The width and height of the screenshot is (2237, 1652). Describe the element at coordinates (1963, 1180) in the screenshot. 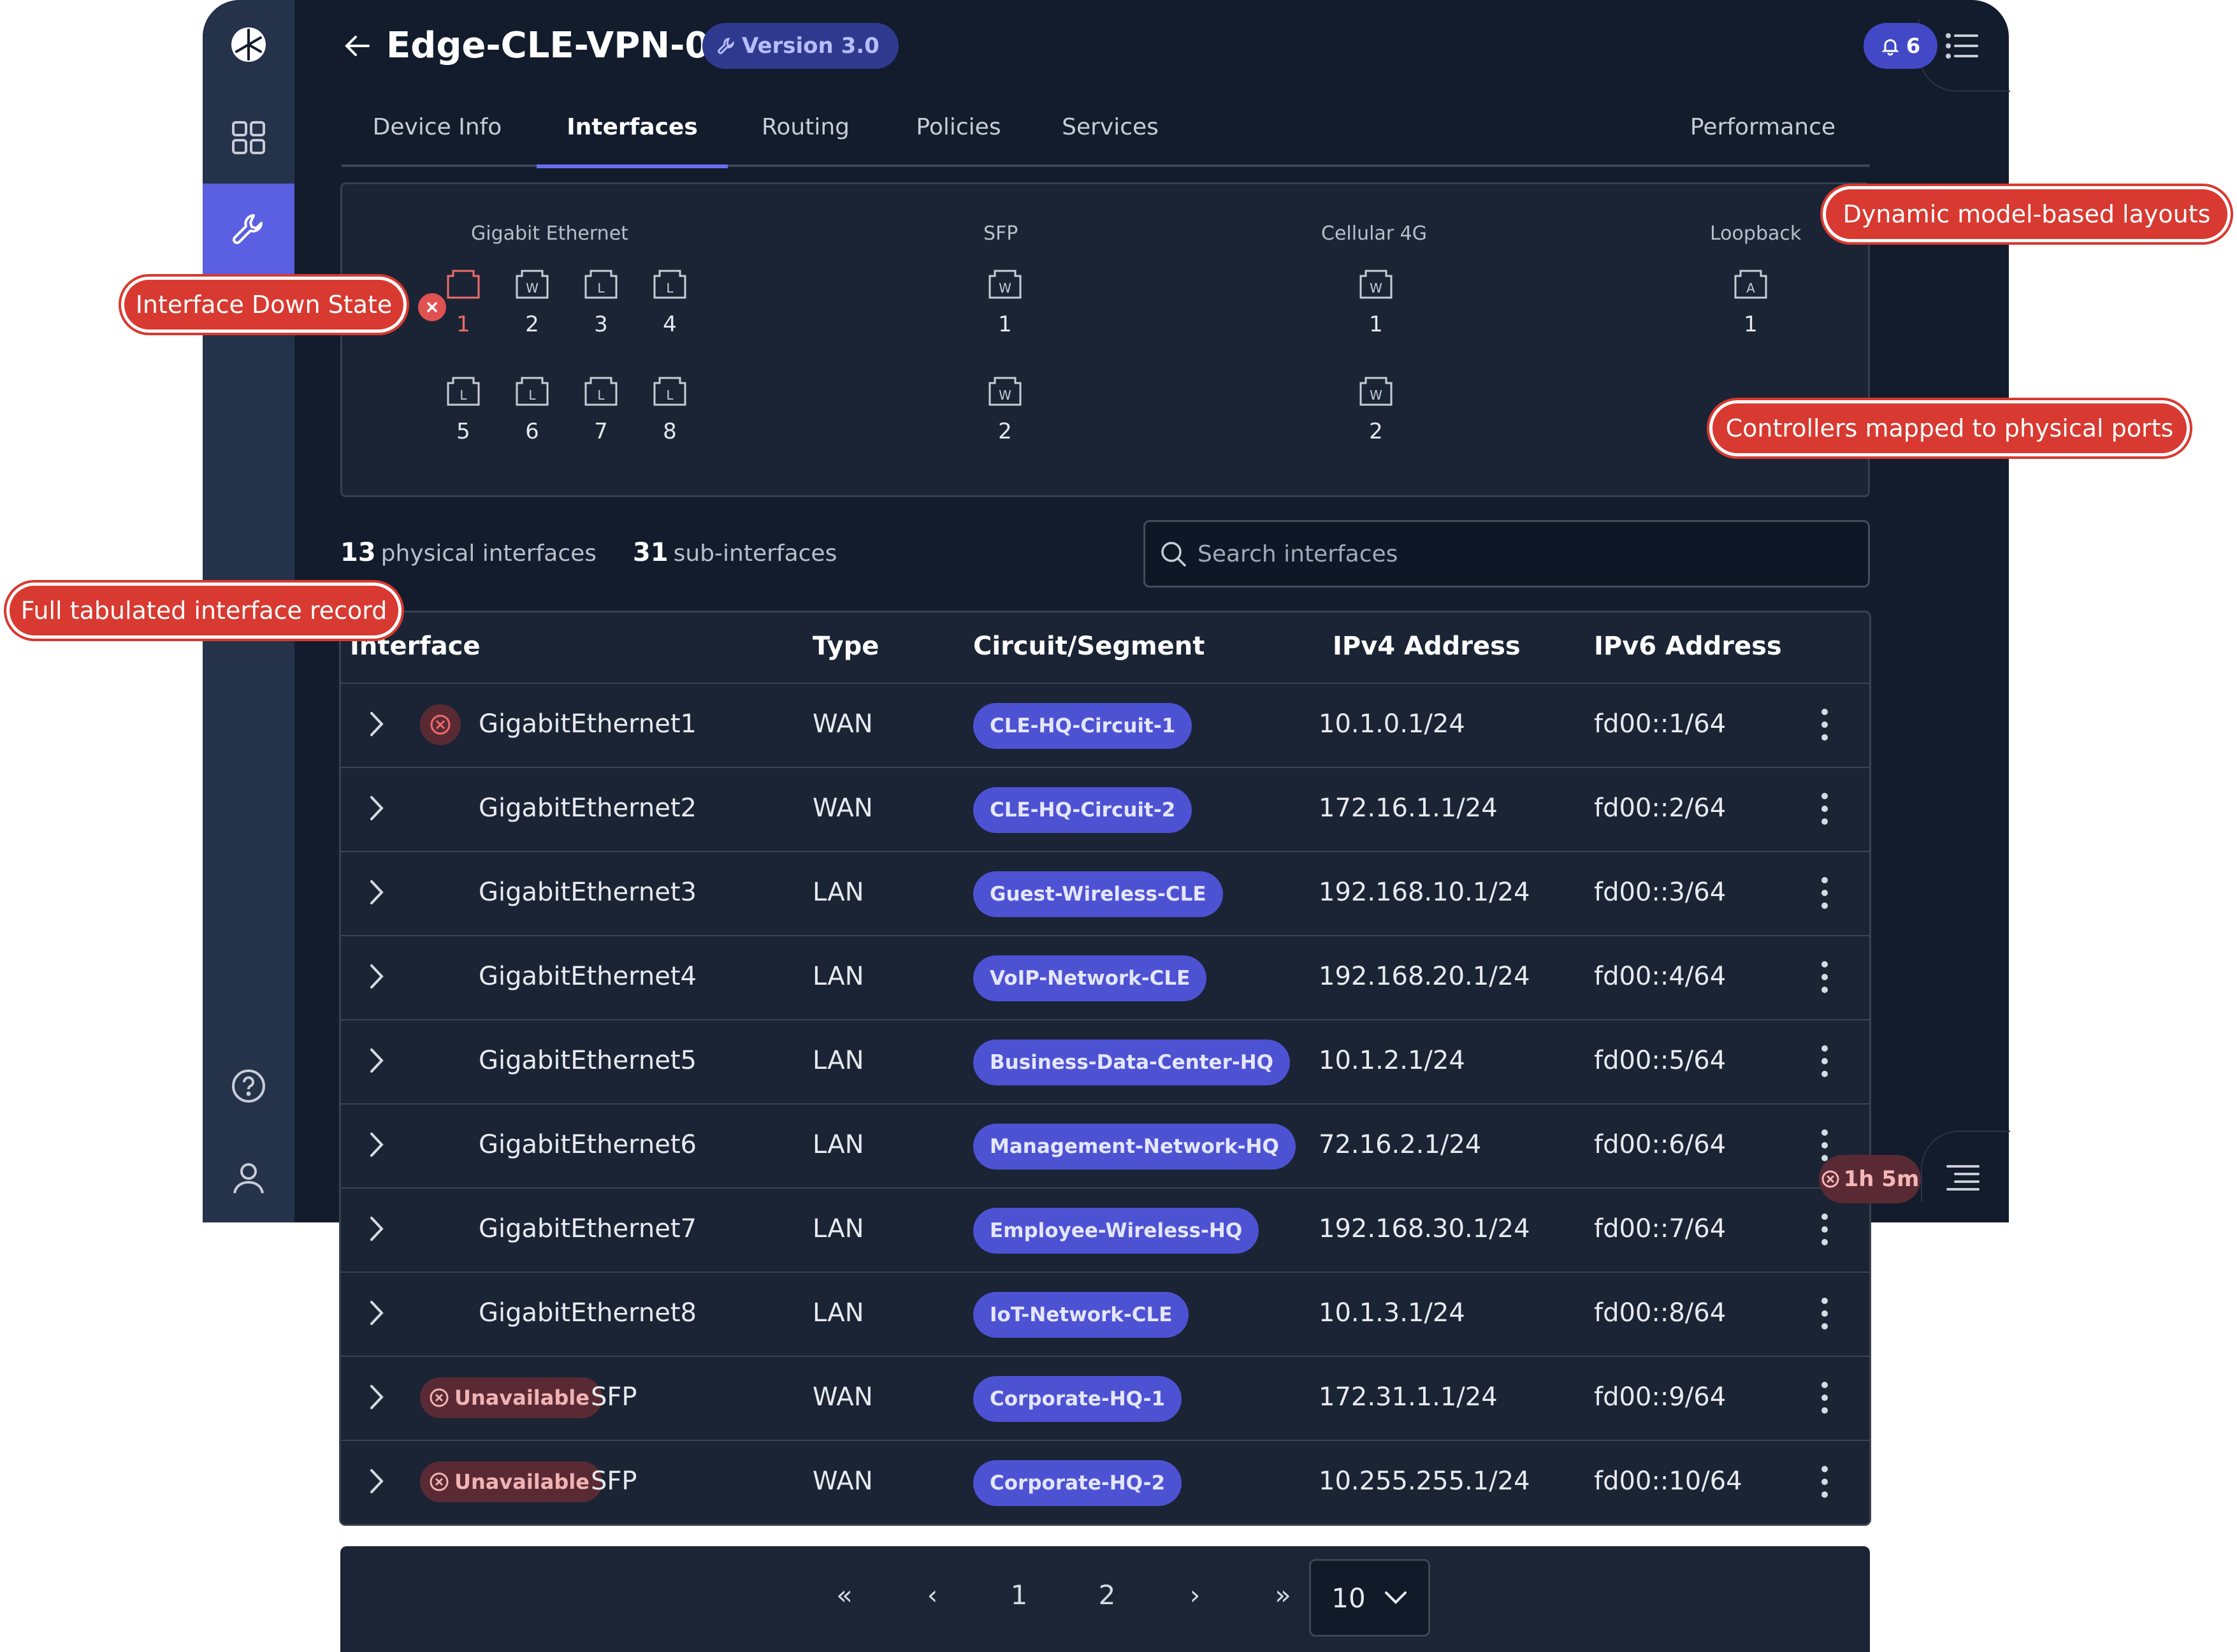

I see `list-filter-icon` at that location.